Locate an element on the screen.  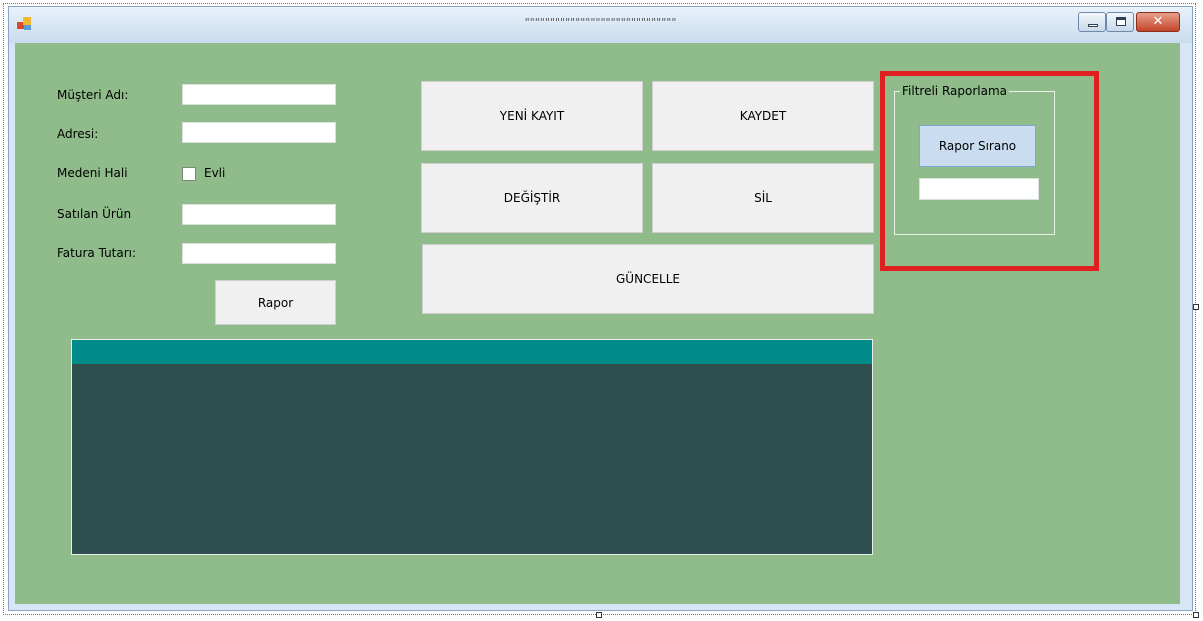
product-sold-input is located at coordinates (259, 214).